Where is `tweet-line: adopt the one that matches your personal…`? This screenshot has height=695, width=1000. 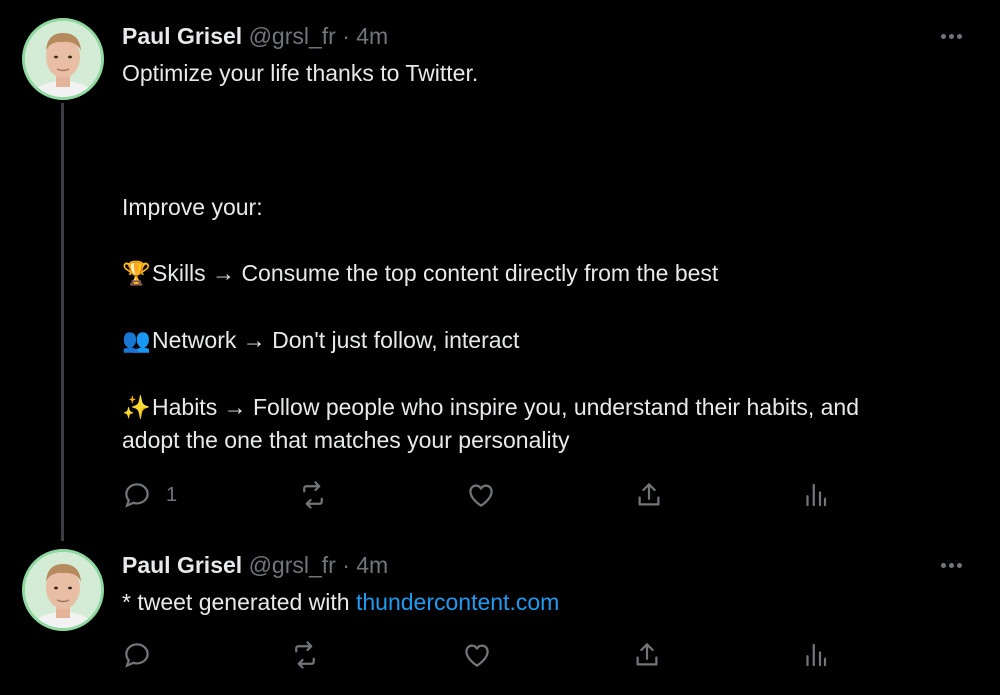
tweet-line: adopt the one that matches your personal… is located at coordinates (346, 440).